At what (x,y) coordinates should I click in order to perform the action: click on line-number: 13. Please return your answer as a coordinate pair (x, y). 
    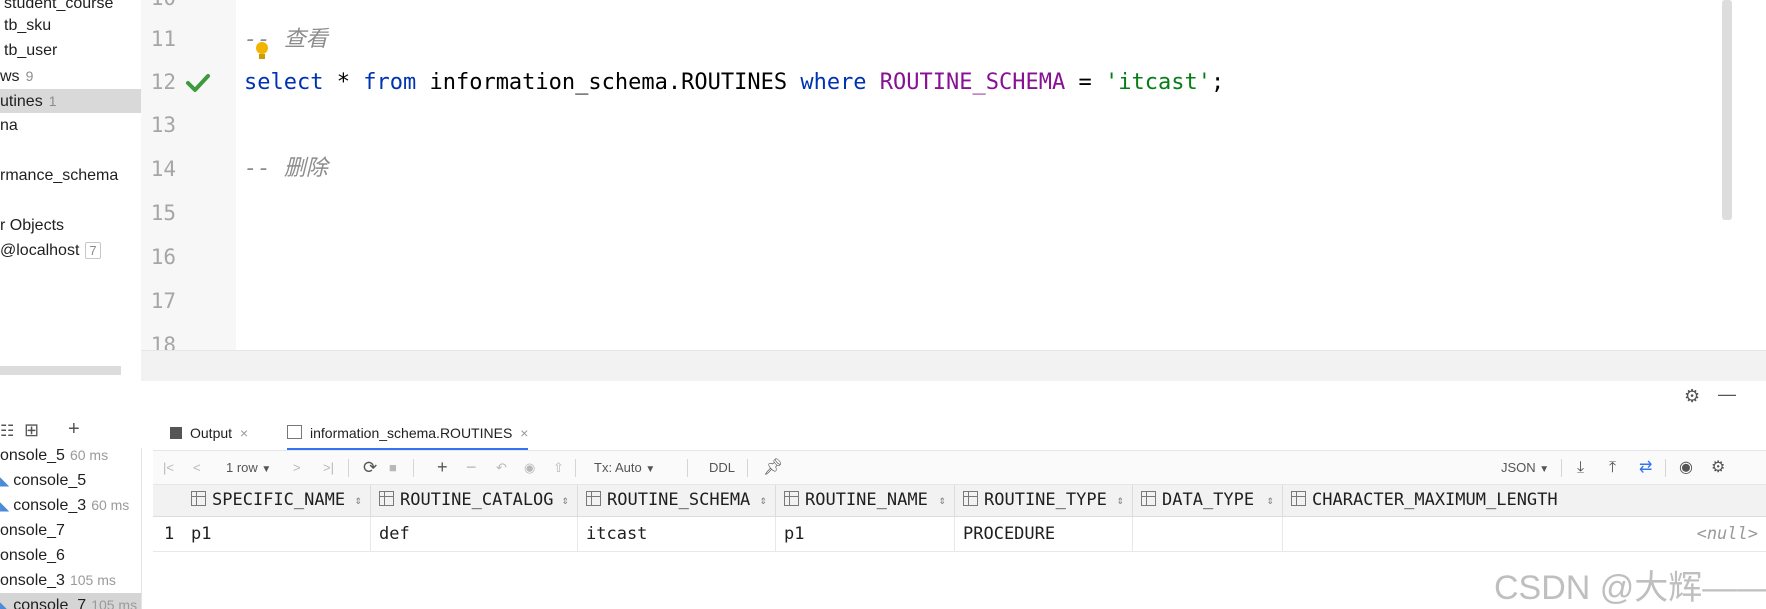
    Looking at the image, I should click on (163, 125).